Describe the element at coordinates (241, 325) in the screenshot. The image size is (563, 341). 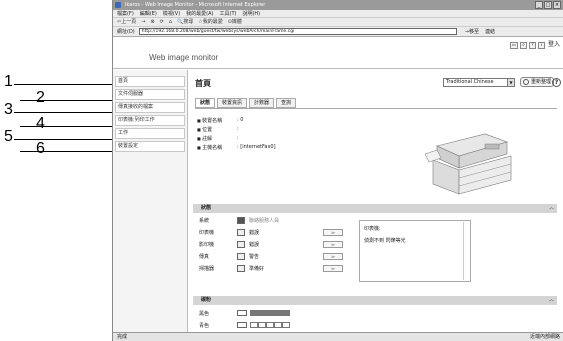
I see `toner-row-cyan: 青色` at that location.